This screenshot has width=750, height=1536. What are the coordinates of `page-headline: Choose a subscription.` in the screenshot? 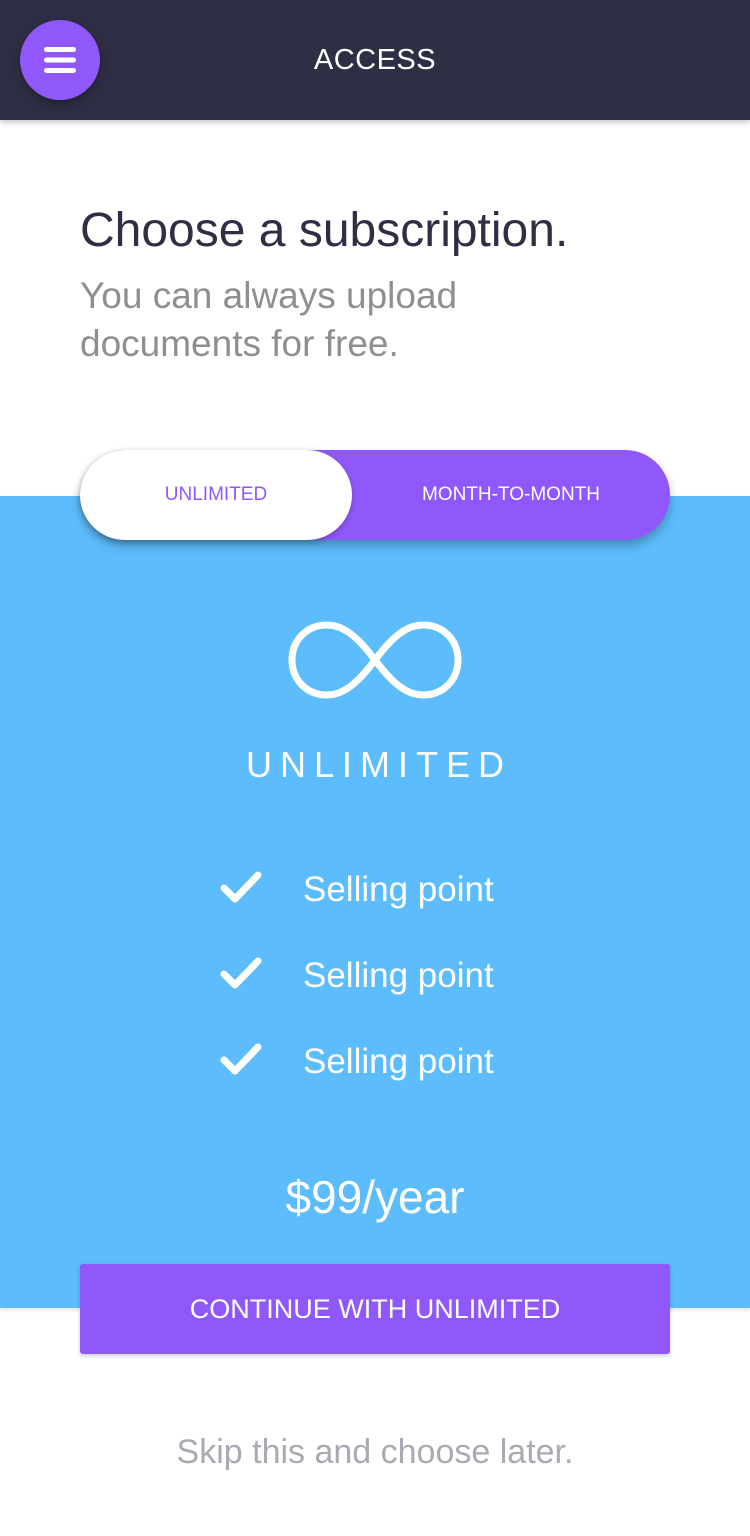 It's located at (324, 230).